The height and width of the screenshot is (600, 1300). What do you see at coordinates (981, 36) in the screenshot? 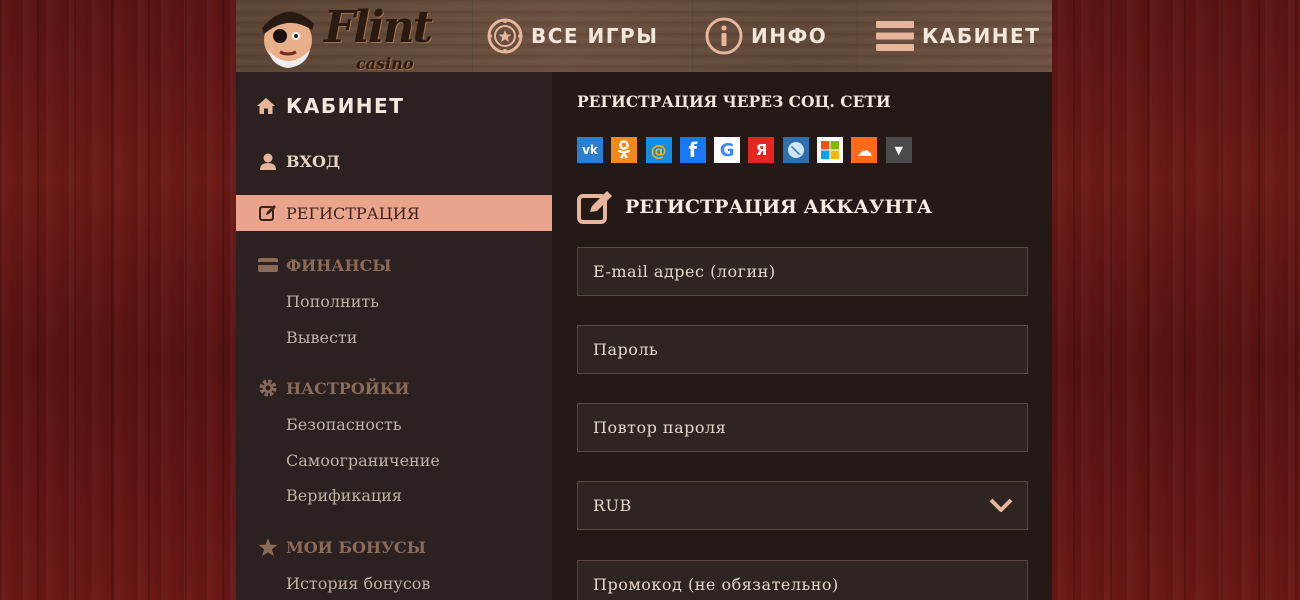
I see `nav-cabinet-label: КАБИНЕТ` at bounding box center [981, 36].